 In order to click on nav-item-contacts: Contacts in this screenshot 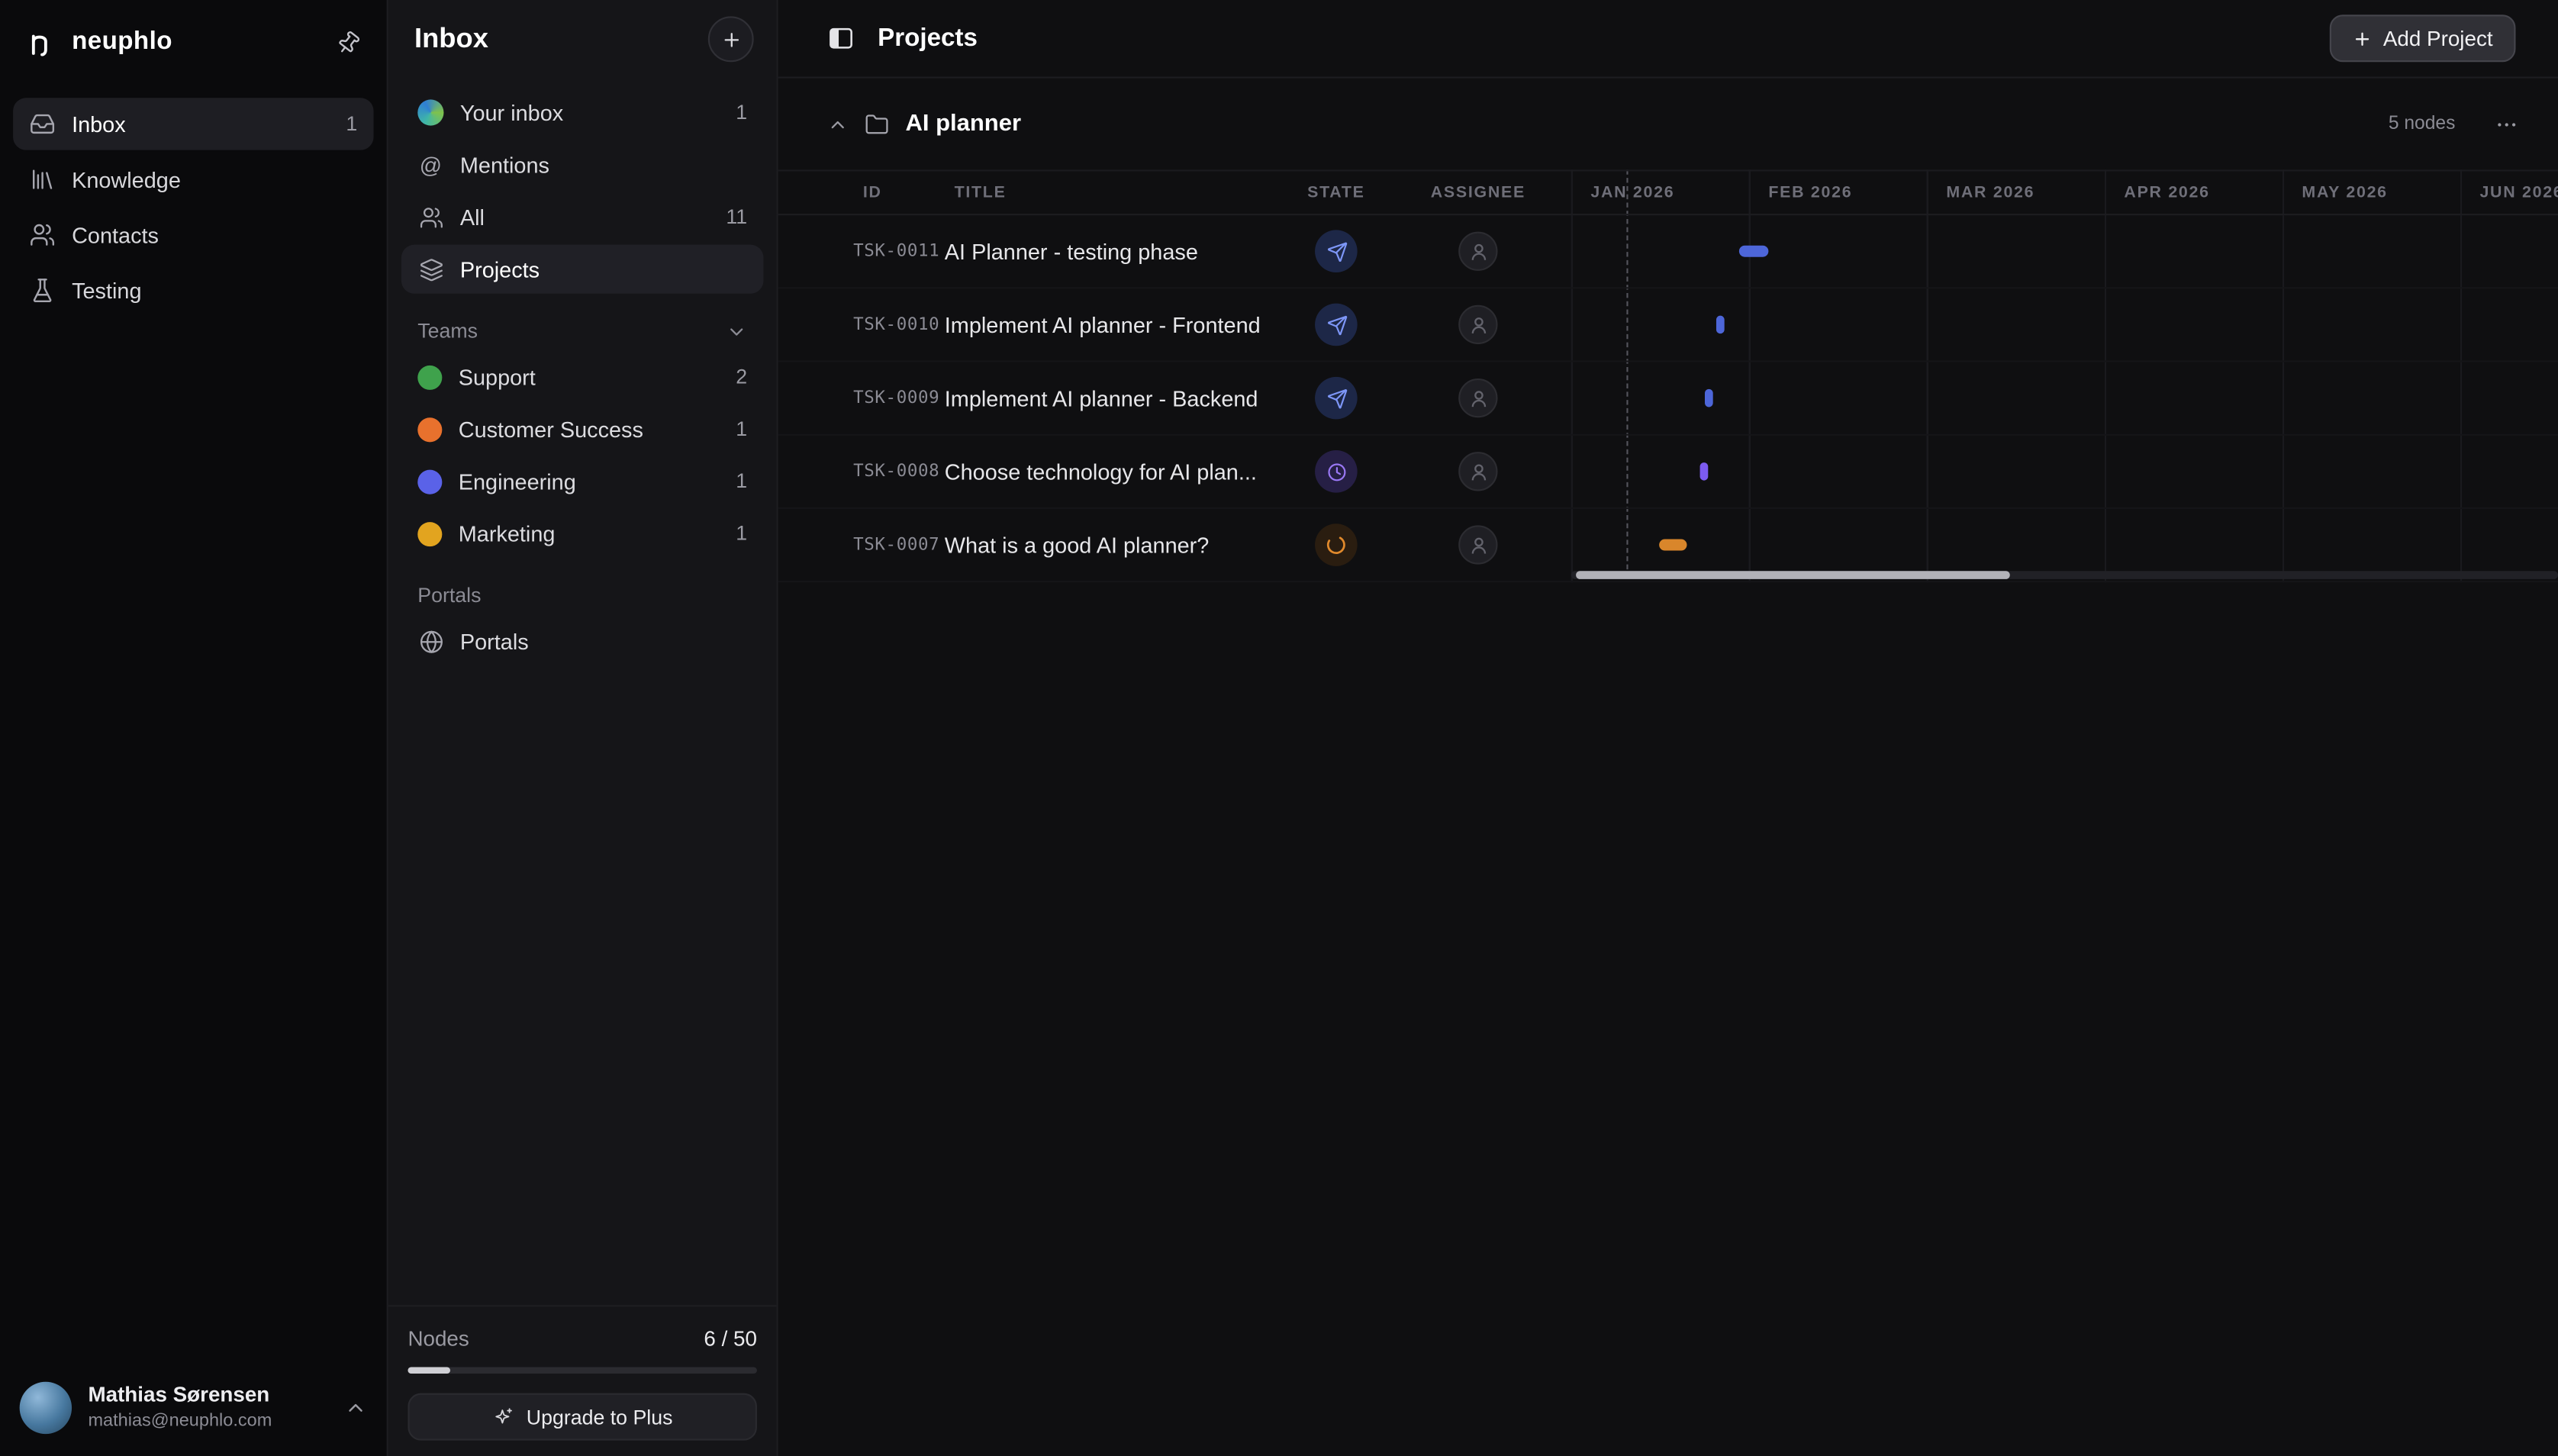, I will do `click(193, 235)`.